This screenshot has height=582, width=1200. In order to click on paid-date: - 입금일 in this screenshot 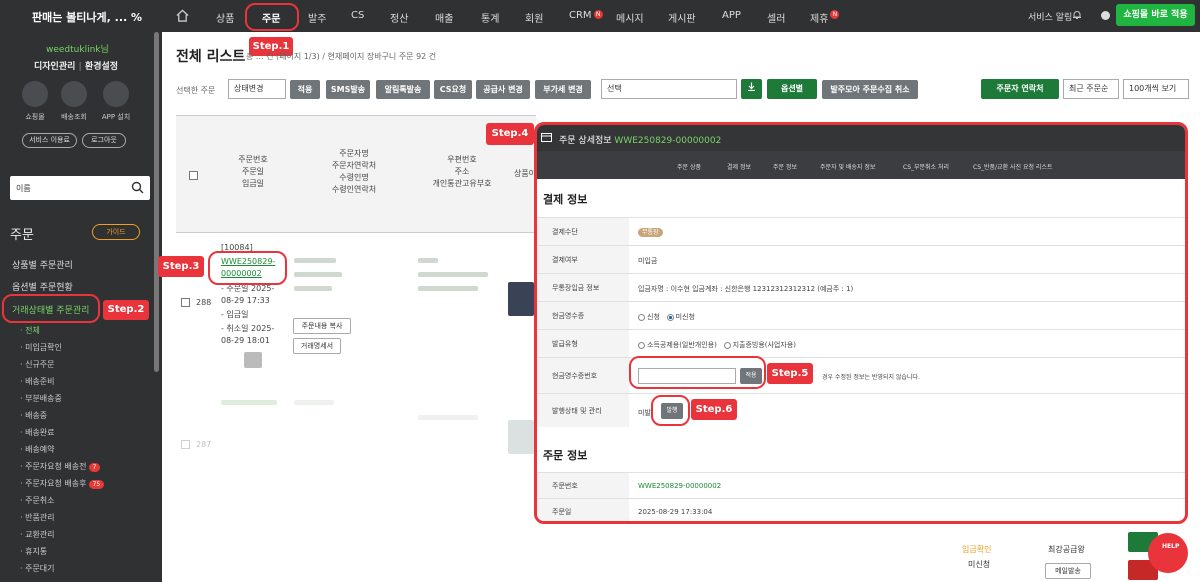, I will do `click(235, 314)`.